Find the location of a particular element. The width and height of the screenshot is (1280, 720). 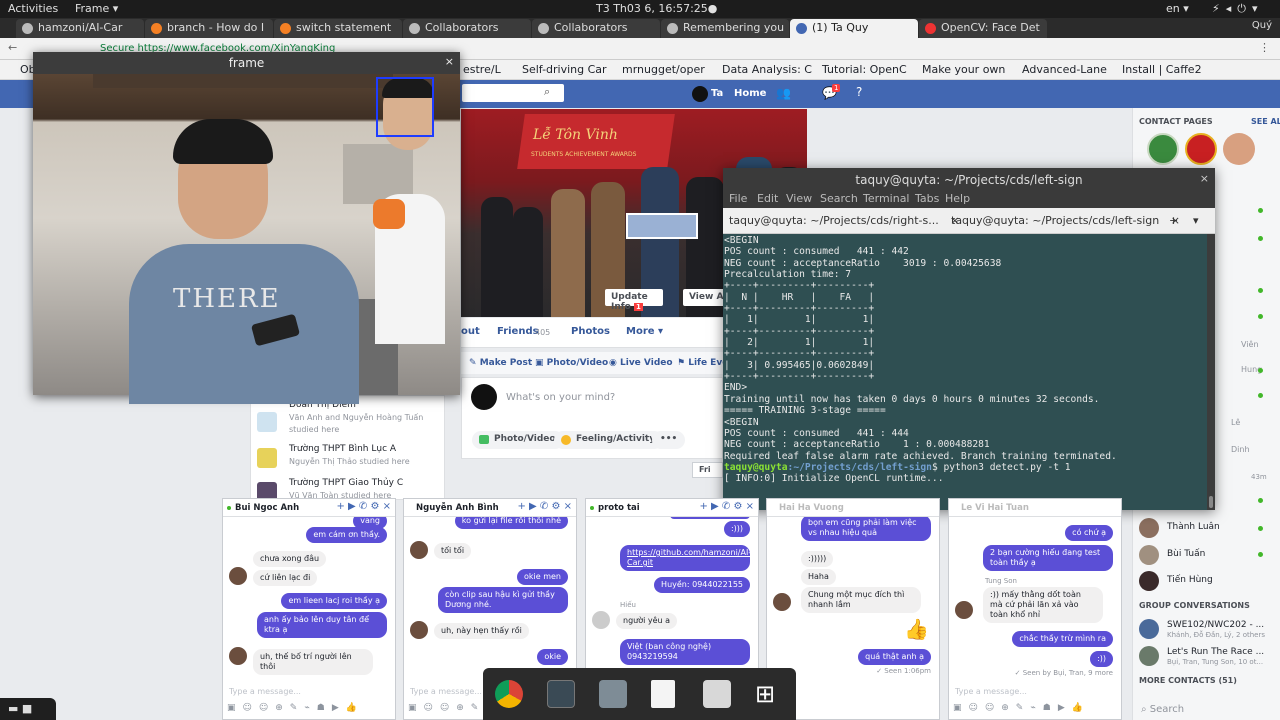

chrome-icon is located at coordinates (509, 694).